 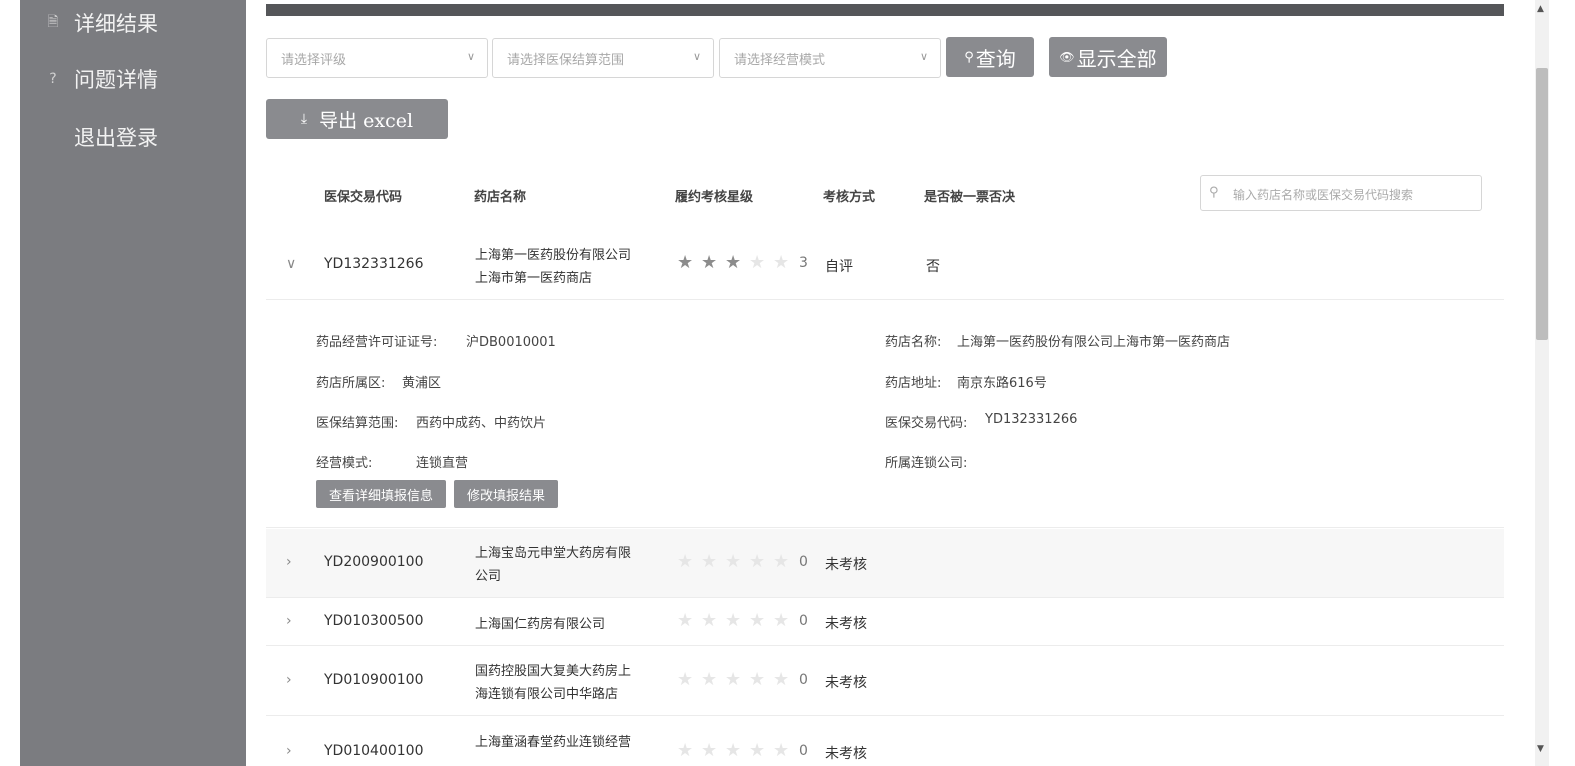 What do you see at coordinates (1067, 57) in the screenshot?
I see `eye-icon: 👁` at bounding box center [1067, 57].